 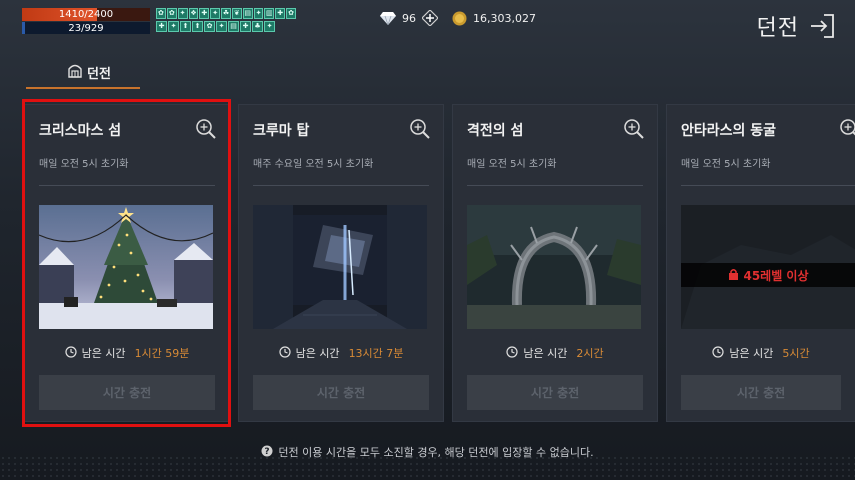 I want to click on dungeon-gate-icon, so click(x=75, y=72).